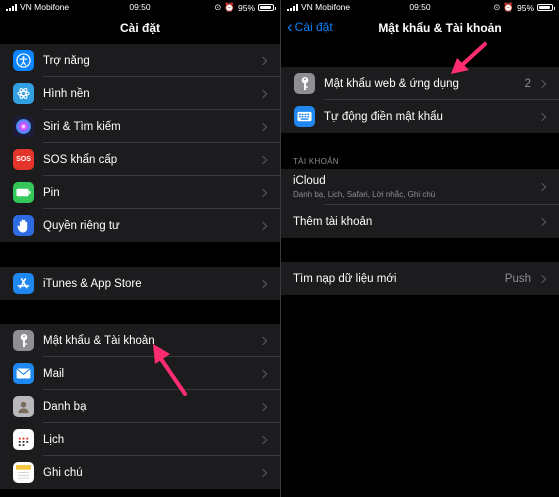 The width and height of the screenshot is (559, 497). I want to click on wallpaper-icon, so click(23, 93).